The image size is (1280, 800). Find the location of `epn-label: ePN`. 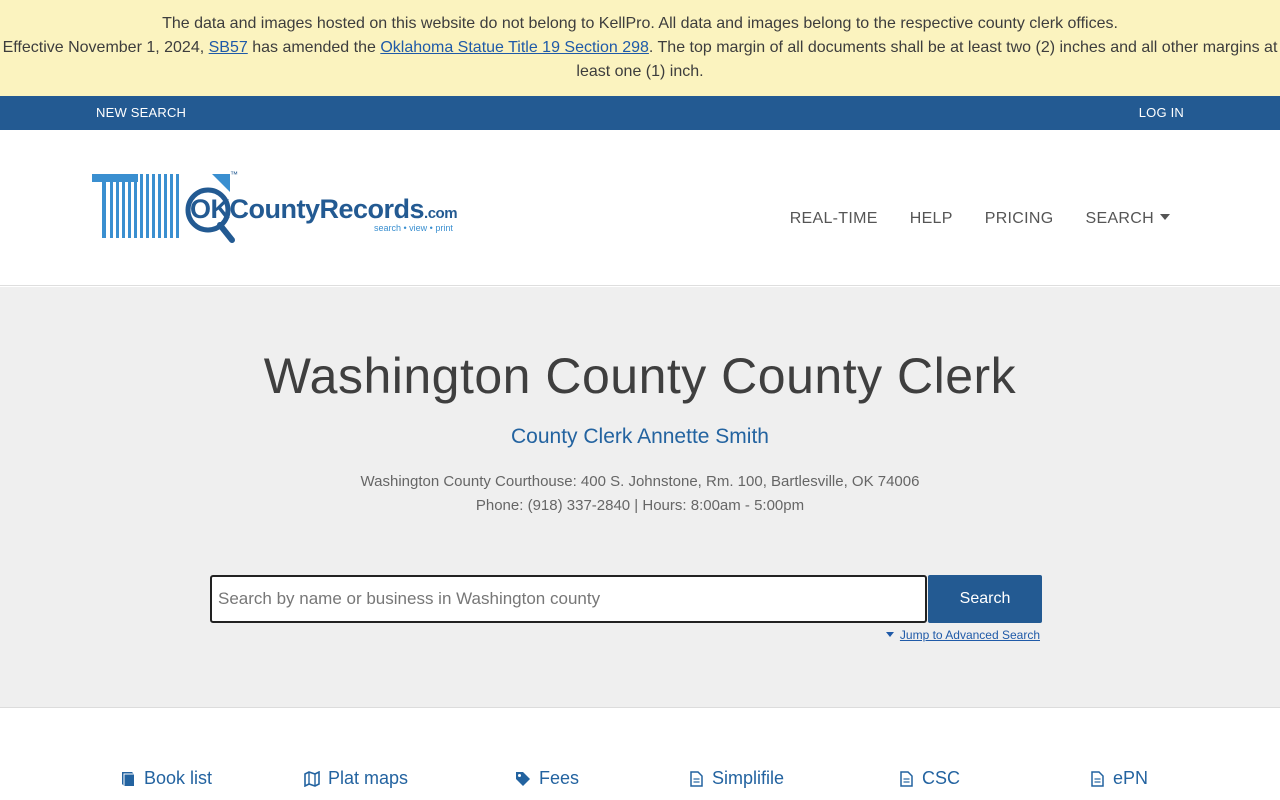

epn-label: ePN is located at coordinates (1131, 778).